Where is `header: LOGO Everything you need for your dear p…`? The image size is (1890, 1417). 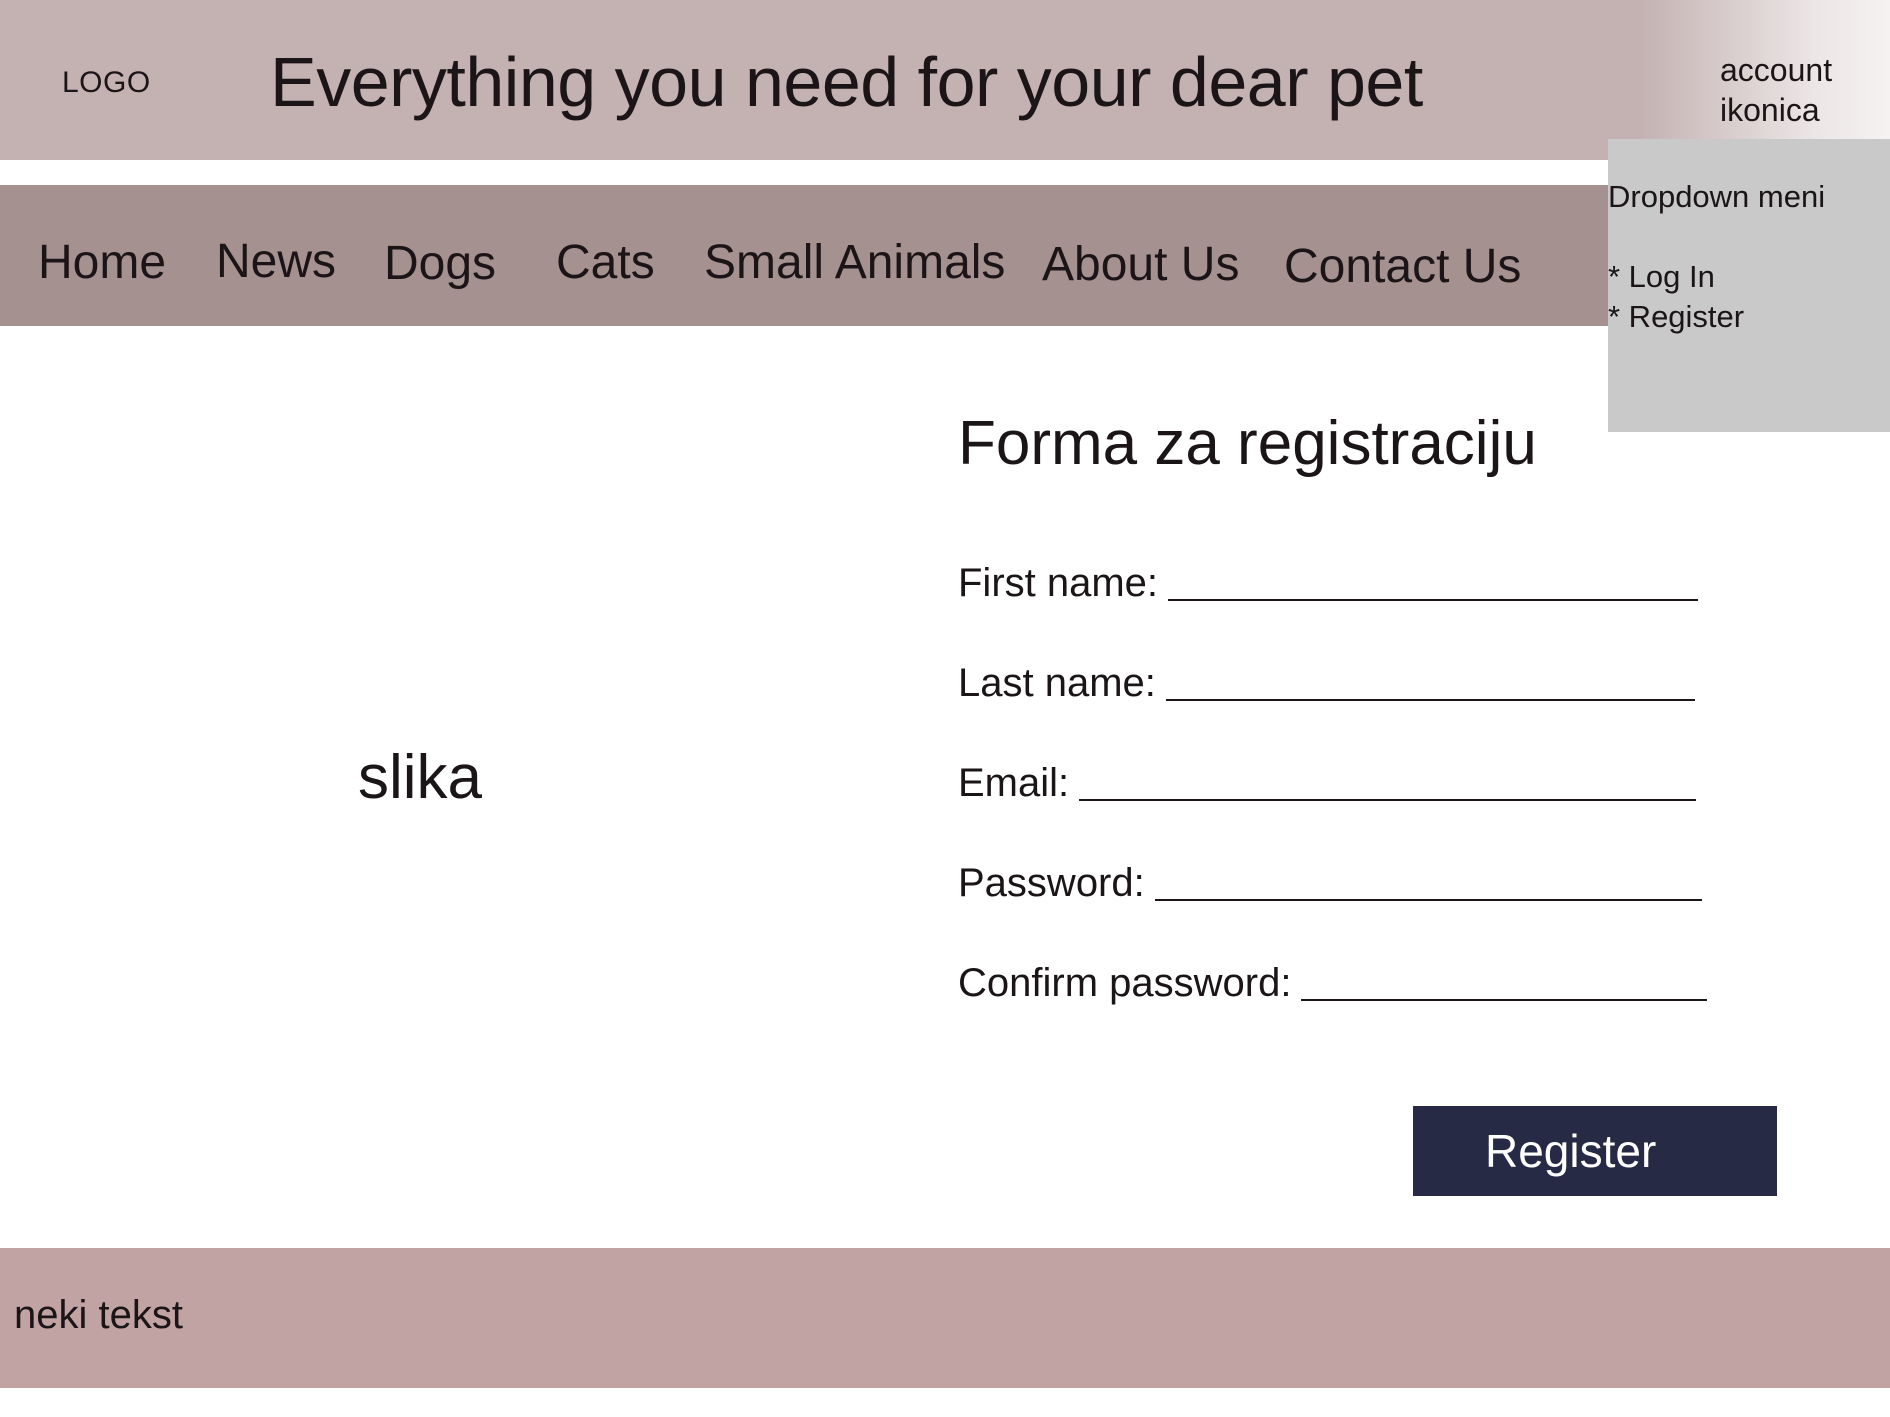 header: LOGO Everything you need for your dear p… is located at coordinates (945, 80).